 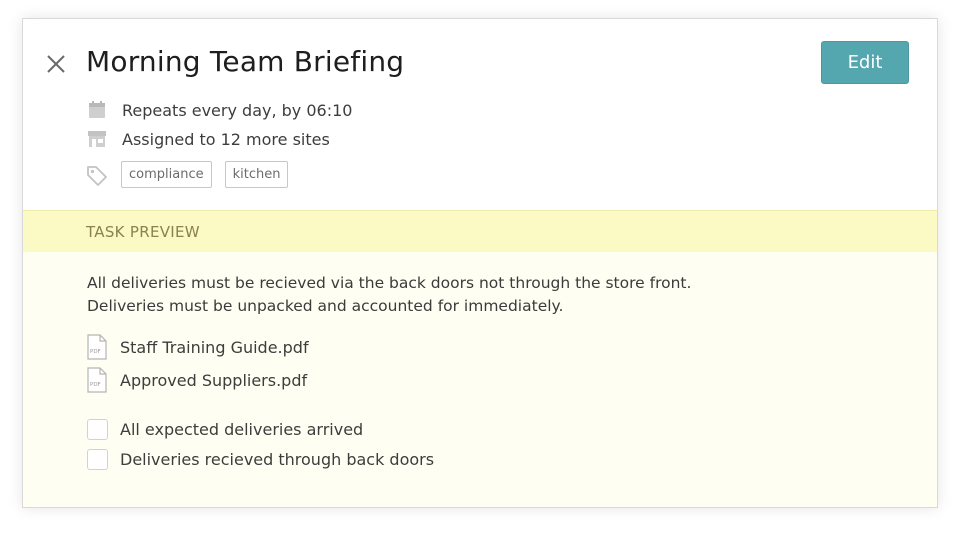 I want to click on tag-compliance: compliance, so click(x=166, y=174).